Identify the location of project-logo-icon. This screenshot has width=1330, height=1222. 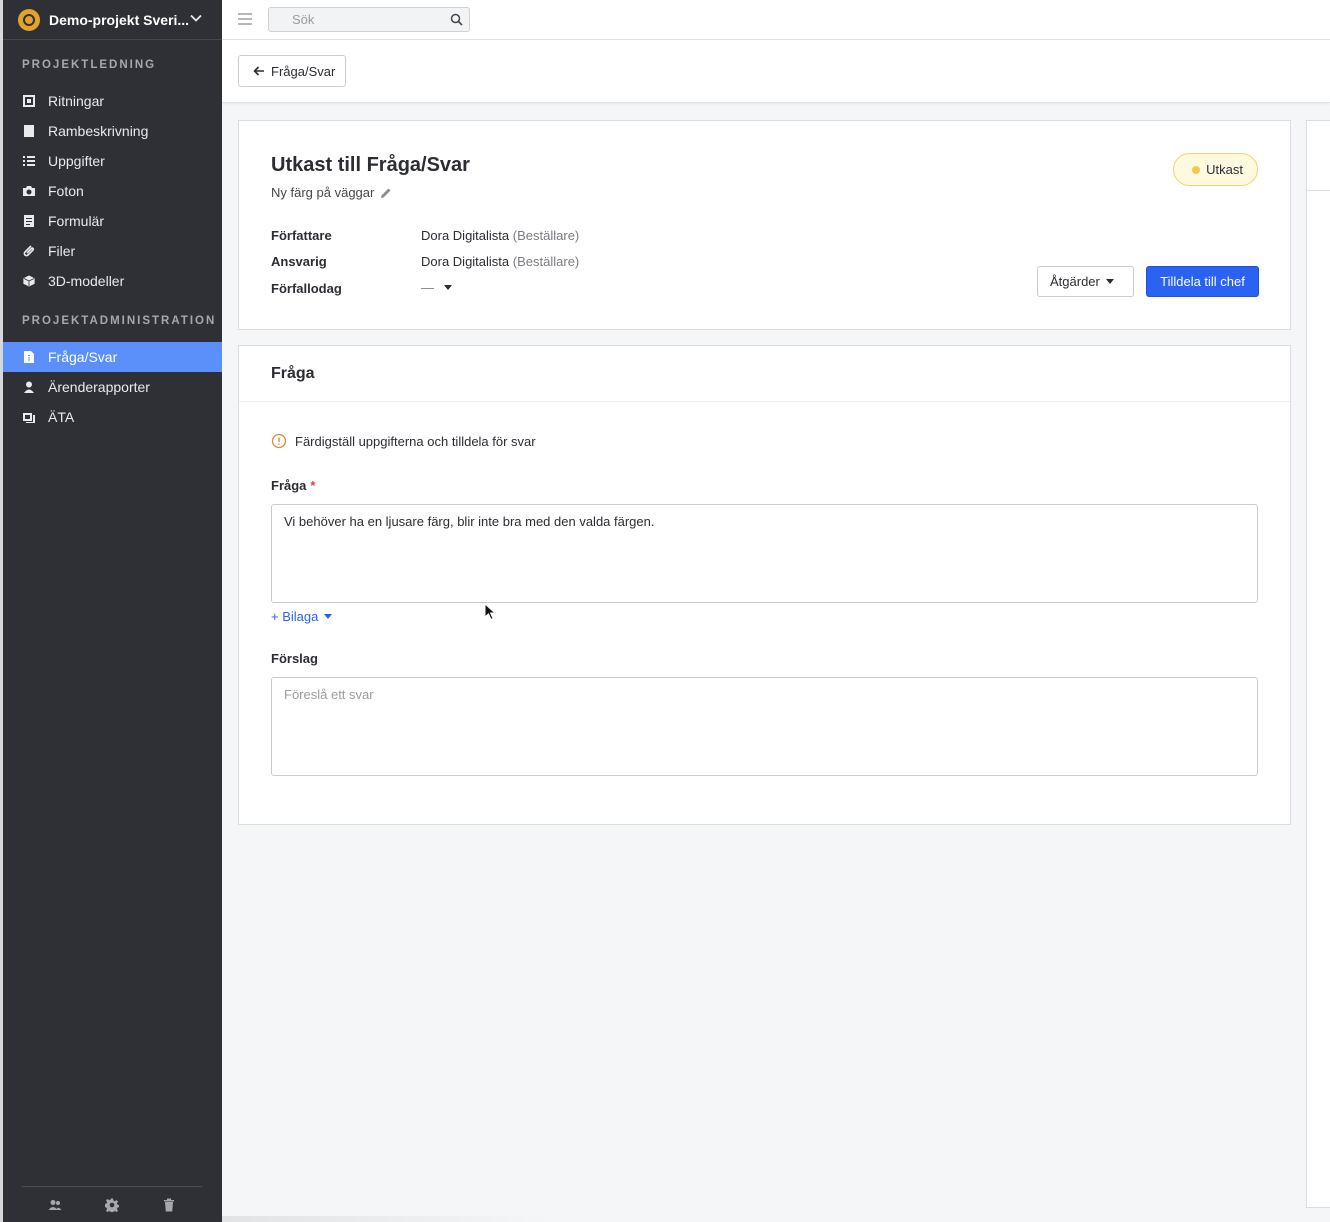
(29, 19).